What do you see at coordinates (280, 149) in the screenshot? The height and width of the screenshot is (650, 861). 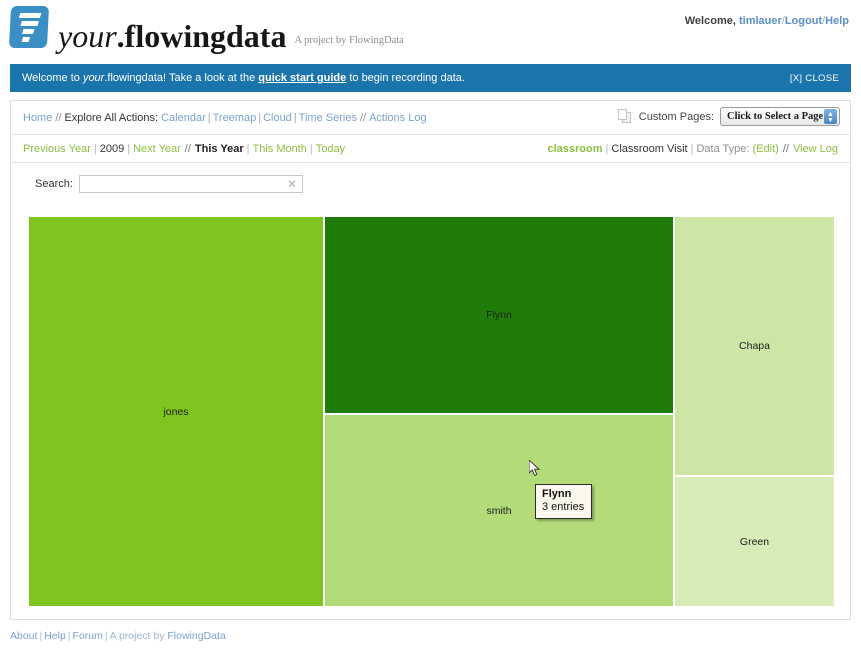 I see `this-month-link: This Month` at bounding box center [280, 149].